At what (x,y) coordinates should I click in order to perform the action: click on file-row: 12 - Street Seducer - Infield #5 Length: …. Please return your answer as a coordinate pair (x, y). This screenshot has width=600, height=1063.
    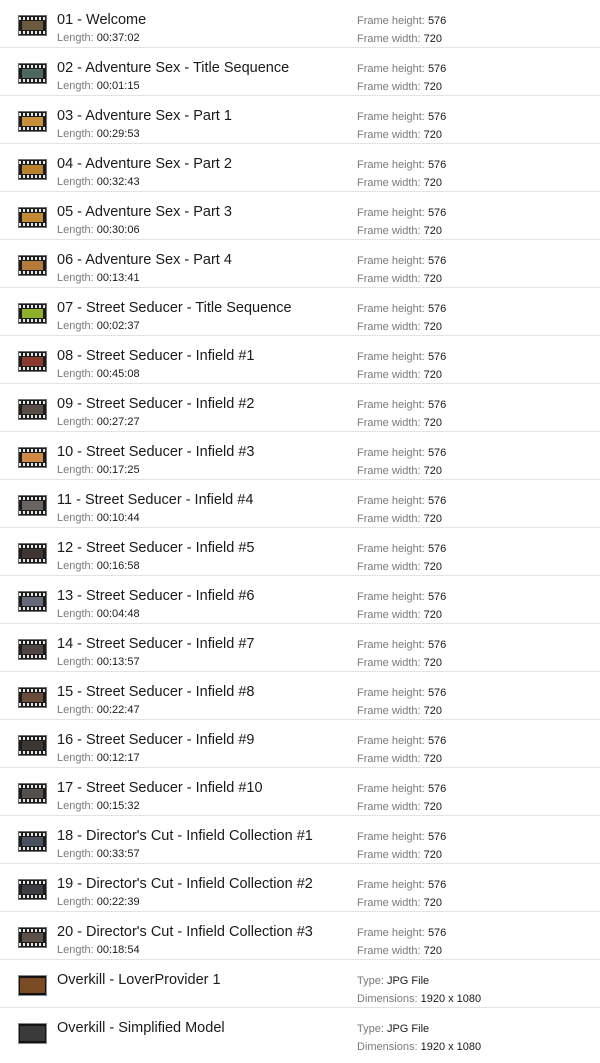
    Looking at the image, I should click on (300, 552).